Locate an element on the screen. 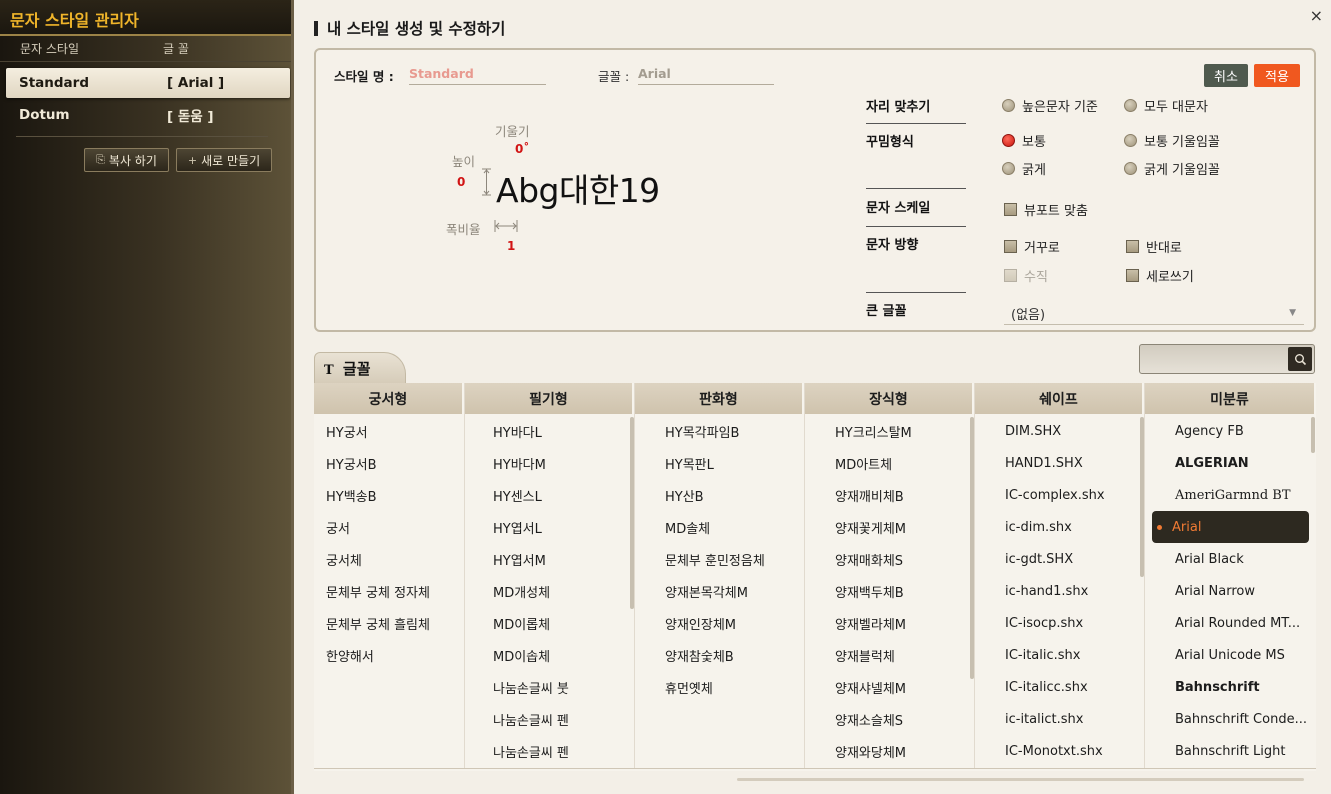  column-header: 판화형 is located at coordinates (719, 398).